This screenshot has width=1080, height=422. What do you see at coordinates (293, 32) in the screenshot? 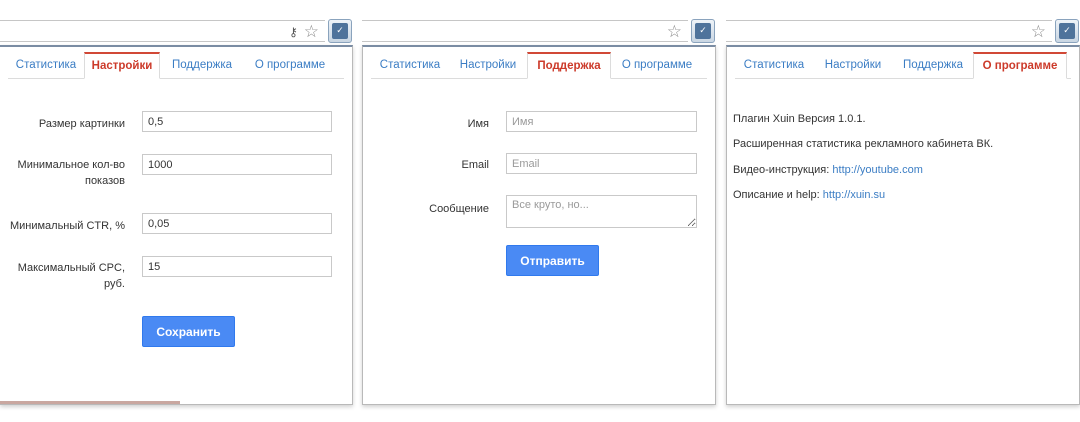
I see `key-icon: ⚷` at bounding box center [293, 32].